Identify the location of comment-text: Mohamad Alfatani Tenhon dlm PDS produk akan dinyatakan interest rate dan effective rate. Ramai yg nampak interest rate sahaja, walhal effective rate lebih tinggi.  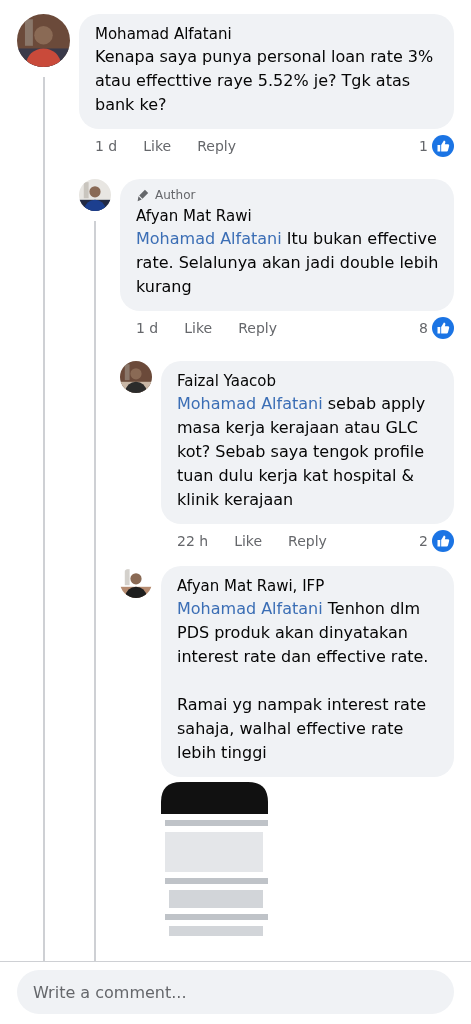
(303, 681).